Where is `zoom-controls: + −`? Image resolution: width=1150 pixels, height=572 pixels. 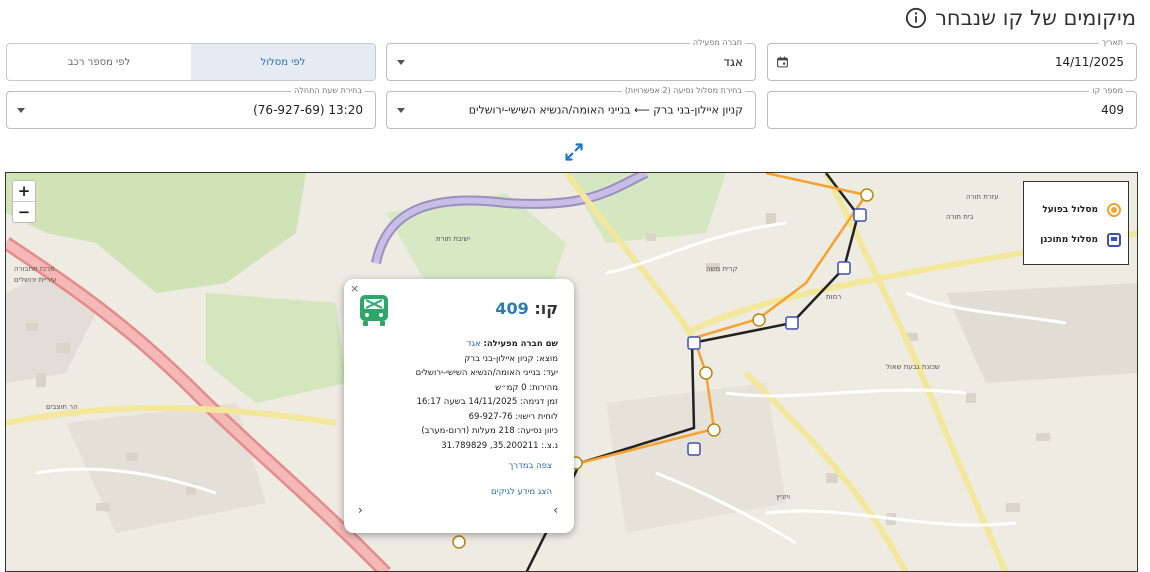
zoom-controls: + − is located at coordinates (24, 201).